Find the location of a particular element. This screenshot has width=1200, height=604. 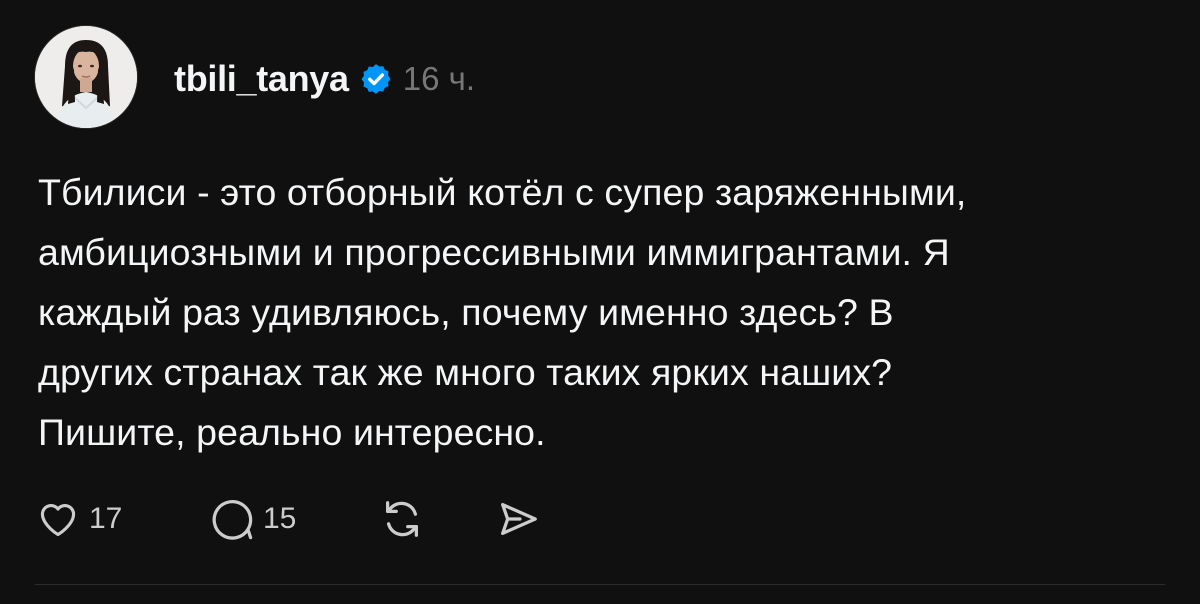

post-actions: 17 15 is located at coordinates (288, 519).